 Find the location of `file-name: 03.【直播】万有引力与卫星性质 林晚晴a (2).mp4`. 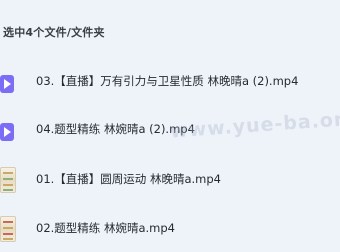

file-name: 03.【直播】万有引力与卫星性质 林晚晴a (2).mp4 is located at coordinates (167, 81).